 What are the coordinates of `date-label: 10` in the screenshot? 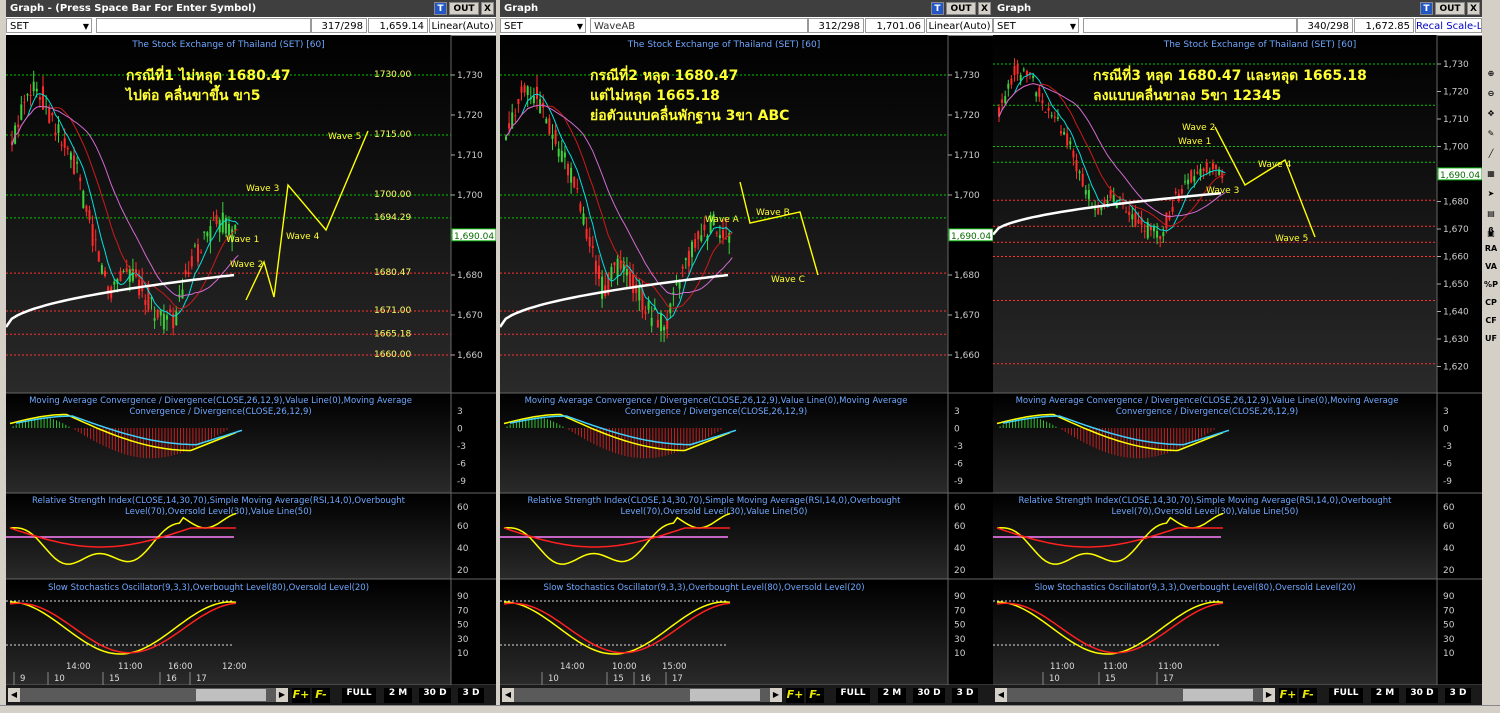 It's located at (553, 679).